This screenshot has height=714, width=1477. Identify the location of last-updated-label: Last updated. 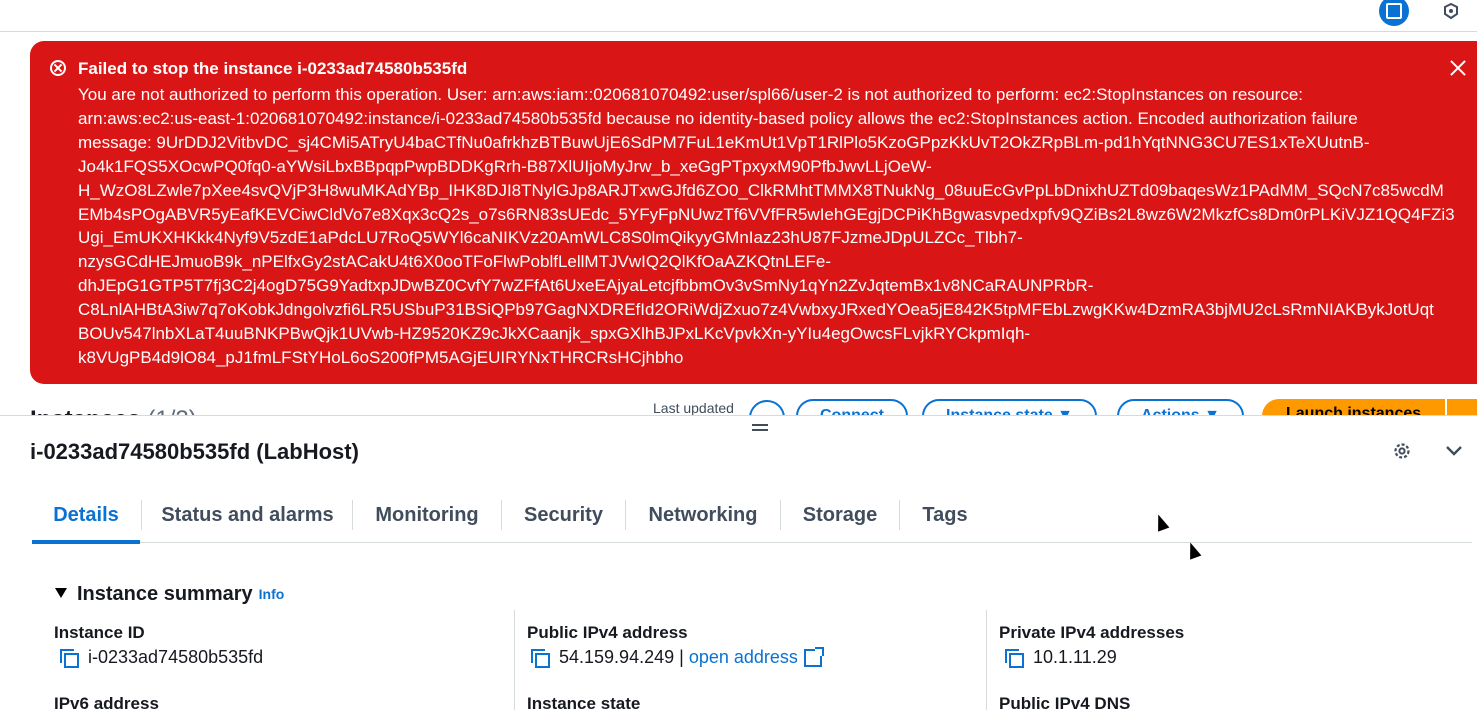
(693, 408).